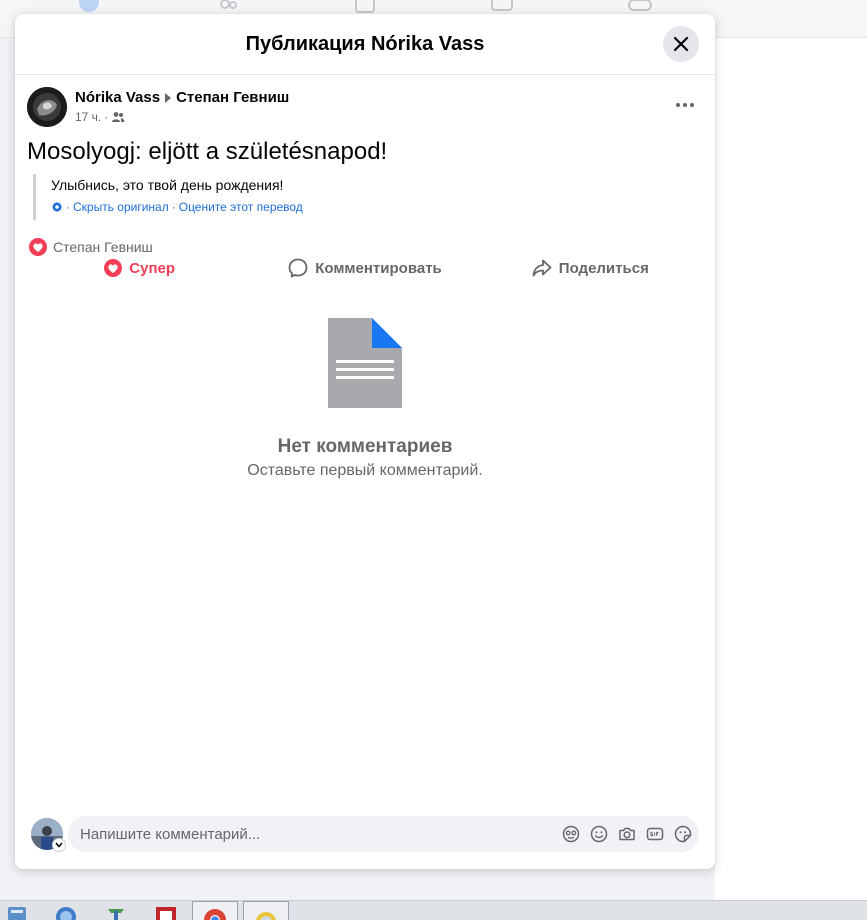 Image resolution: width=867 pixels, height=920 pixels. I want to click on os-taskbar, so click(433, 910).